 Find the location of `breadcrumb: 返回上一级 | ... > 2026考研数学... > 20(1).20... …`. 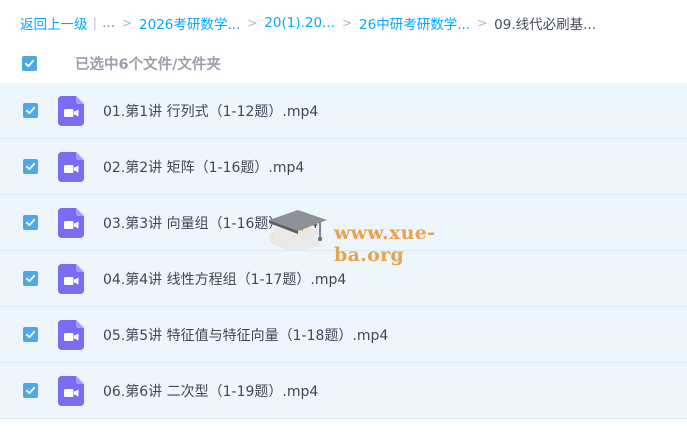

breadcrumb: 返回上一级 | ... > 2026考研数学... > 20(1).20... … is located at coordinates (308, 23).